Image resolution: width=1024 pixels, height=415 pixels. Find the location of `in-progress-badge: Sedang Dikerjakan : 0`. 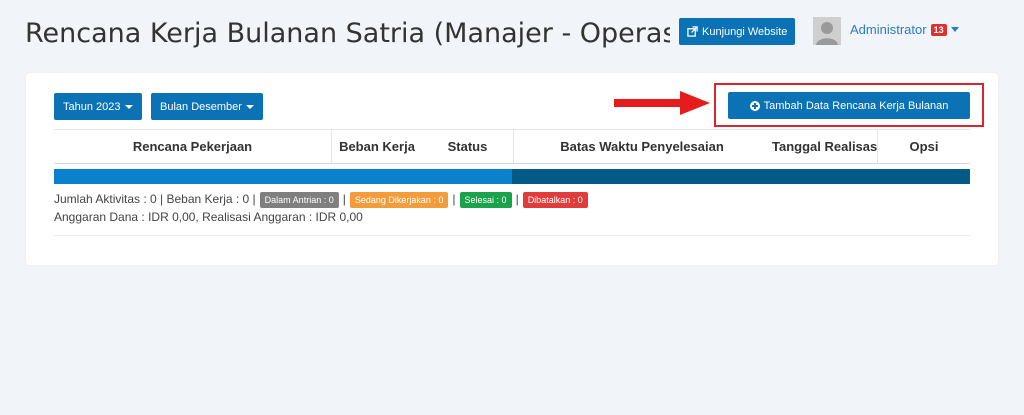

in-progress-badge: Sedang Dikerjakan : 0 is located at coordinates (399, 199).